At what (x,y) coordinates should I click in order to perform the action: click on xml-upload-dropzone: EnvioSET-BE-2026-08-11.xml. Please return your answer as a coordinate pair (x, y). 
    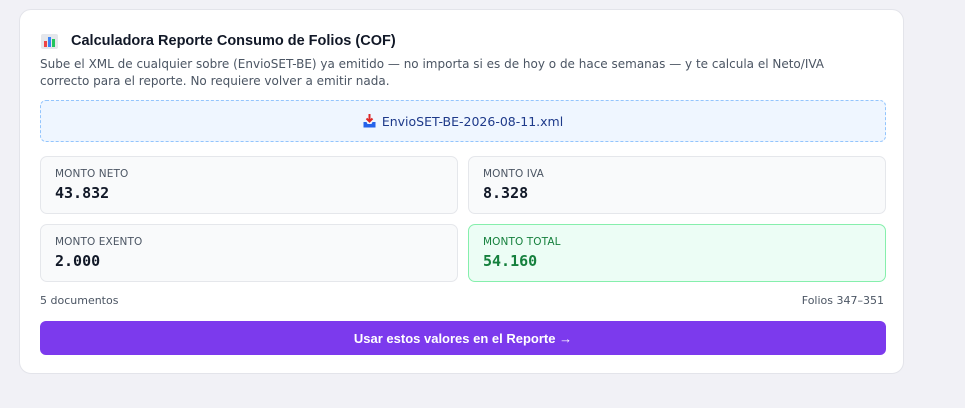
    Looking at the image, I should click on (463, 121).